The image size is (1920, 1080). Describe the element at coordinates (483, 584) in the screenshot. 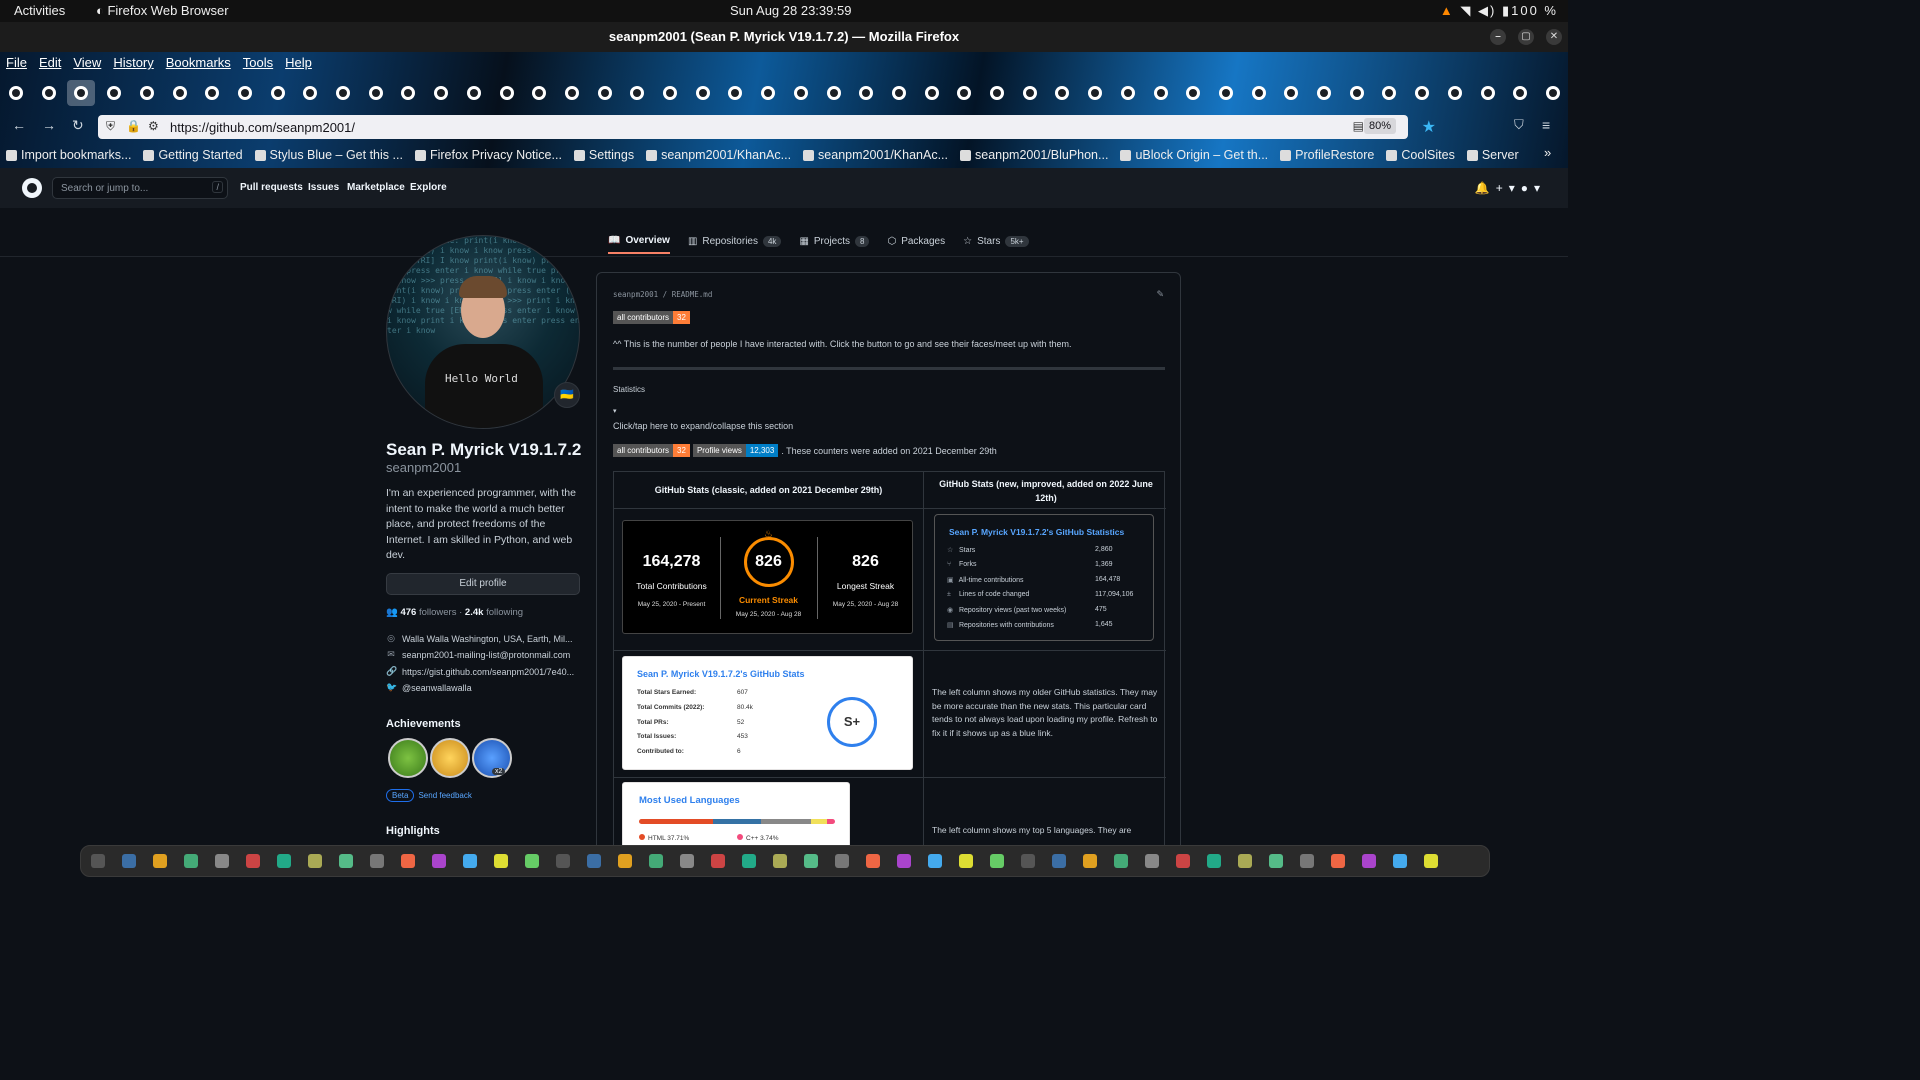

I see `edit-profile-button: Edit profile` at that location.